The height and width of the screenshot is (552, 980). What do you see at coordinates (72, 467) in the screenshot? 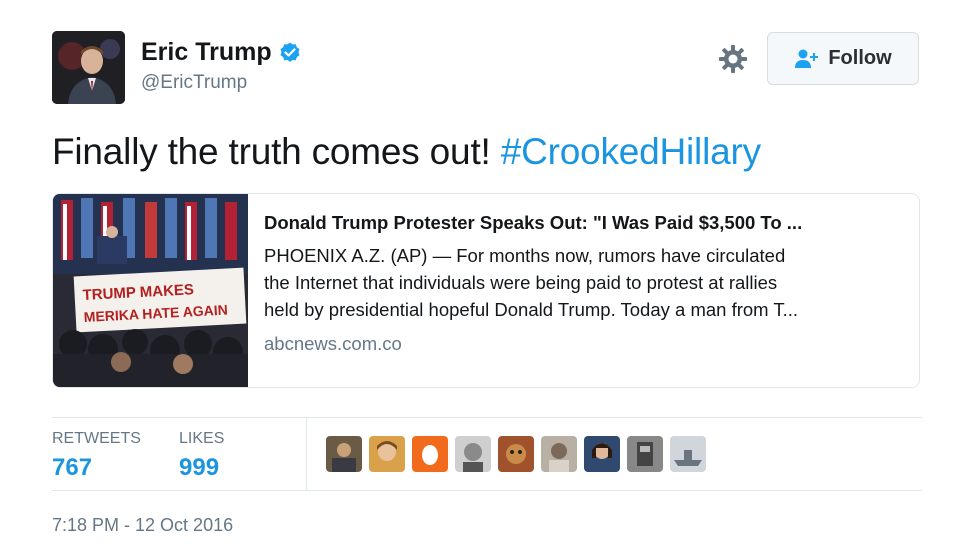
I see `retweets-count: 767` at bounding box center [72, 467].